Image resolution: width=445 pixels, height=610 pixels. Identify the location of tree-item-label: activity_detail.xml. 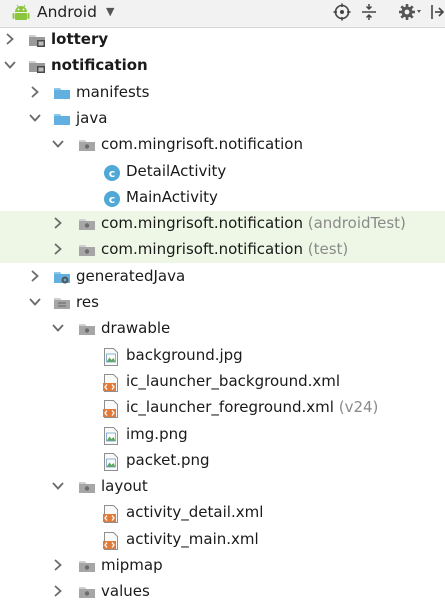
(195, 512).